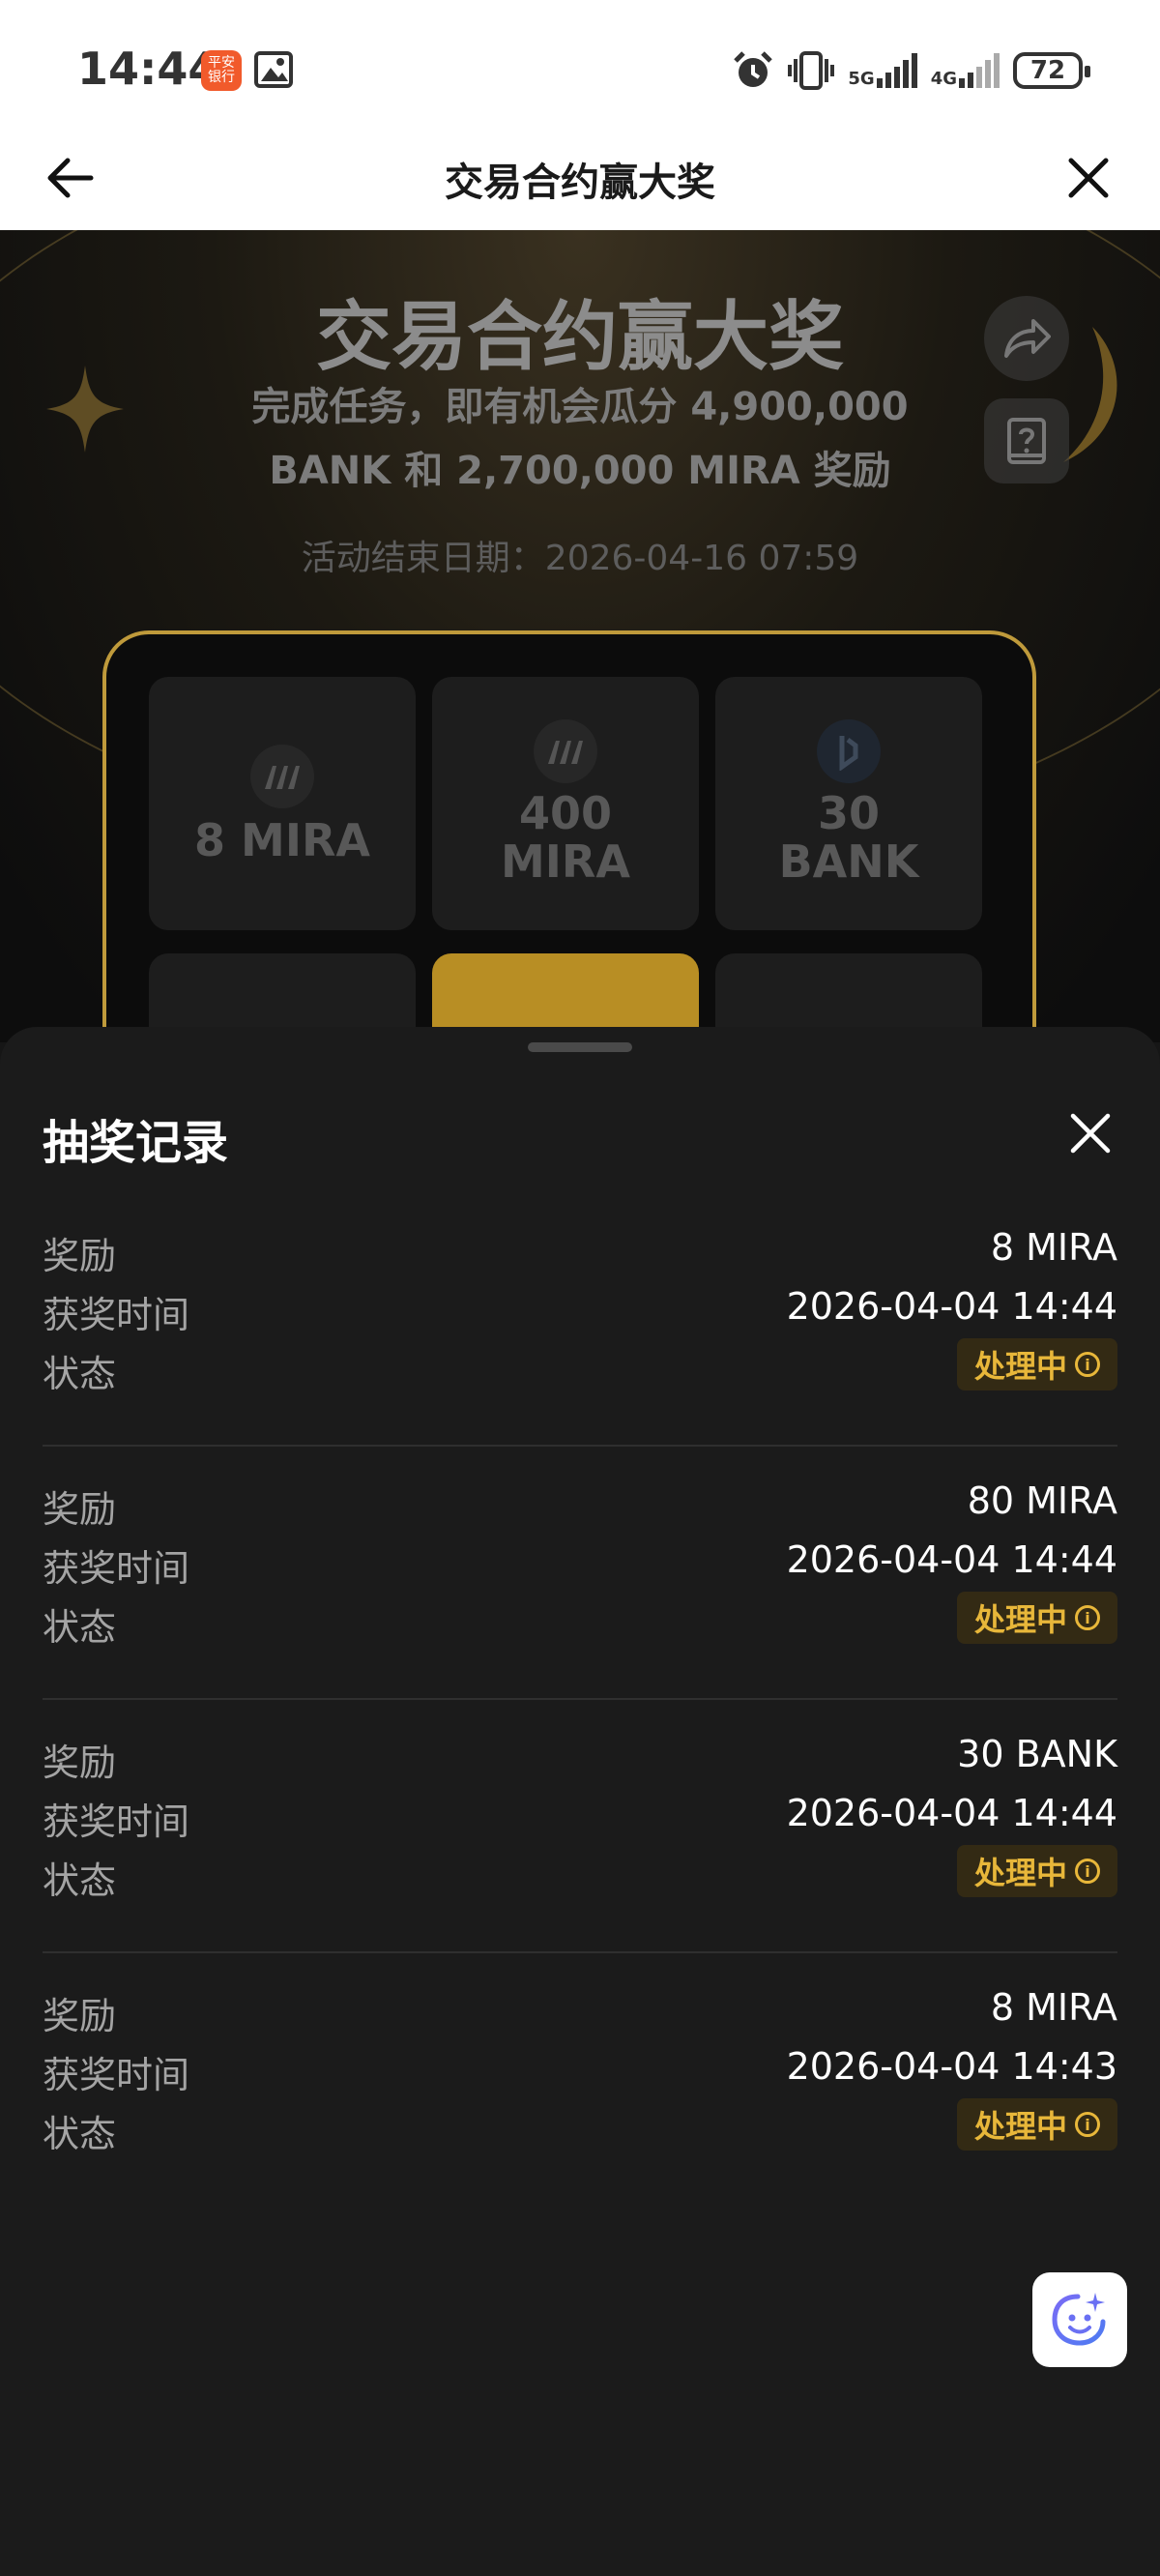  I want to click on reward-row: 奖励 80 MIRA, so click(580, 1503).